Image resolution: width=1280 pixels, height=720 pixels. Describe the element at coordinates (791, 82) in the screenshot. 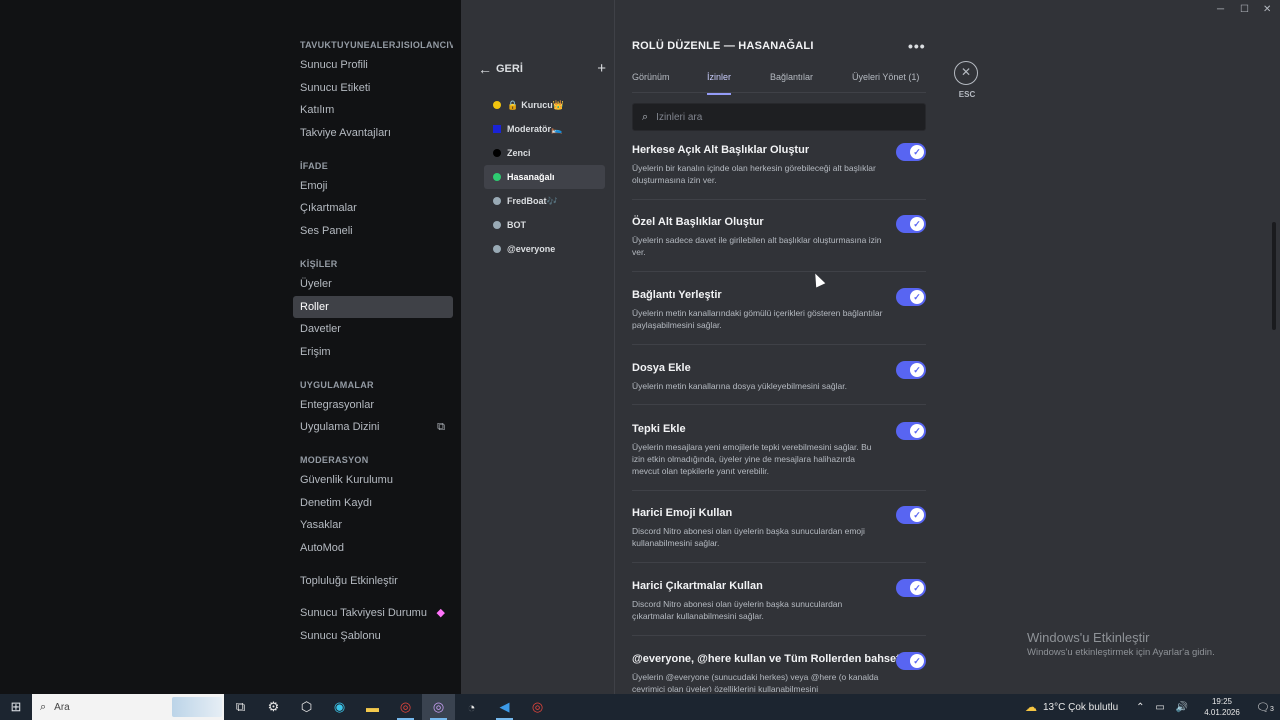

I see `tab-links: Bağlantılar` at that location.